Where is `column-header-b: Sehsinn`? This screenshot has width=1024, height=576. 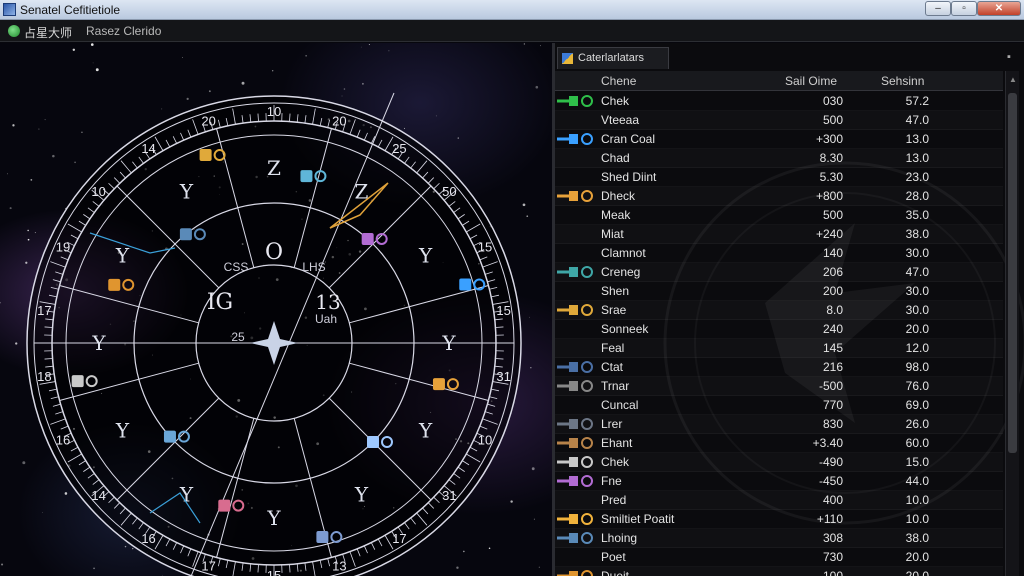 column-header-b: Sehsinn is located at coordinates (902, 81).